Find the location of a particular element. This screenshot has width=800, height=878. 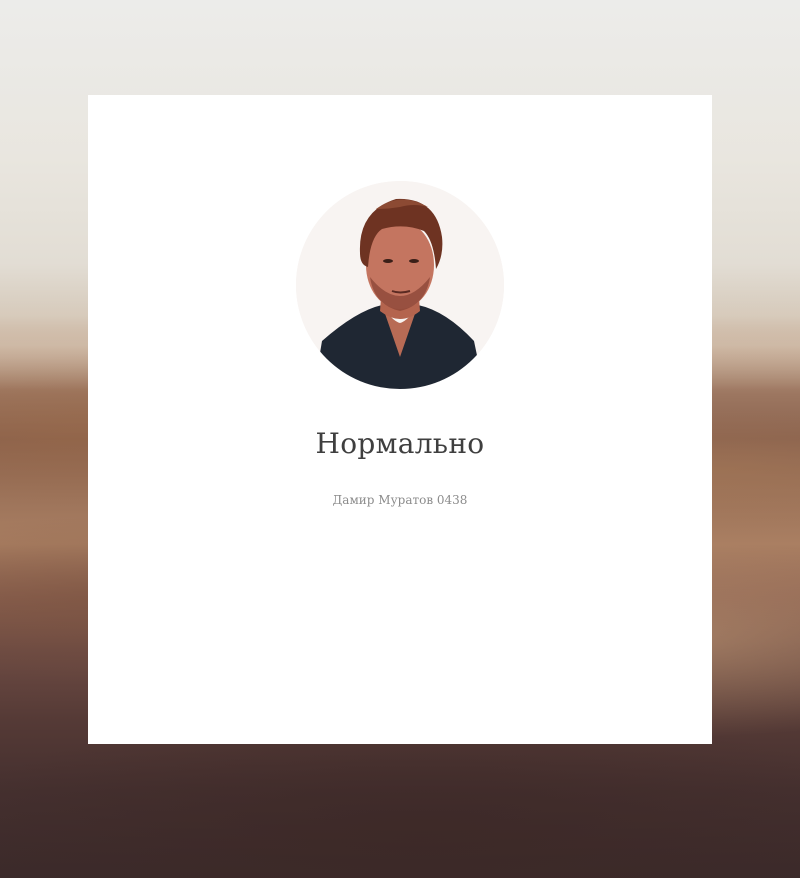

avatar is located at coordinates (400, 285).